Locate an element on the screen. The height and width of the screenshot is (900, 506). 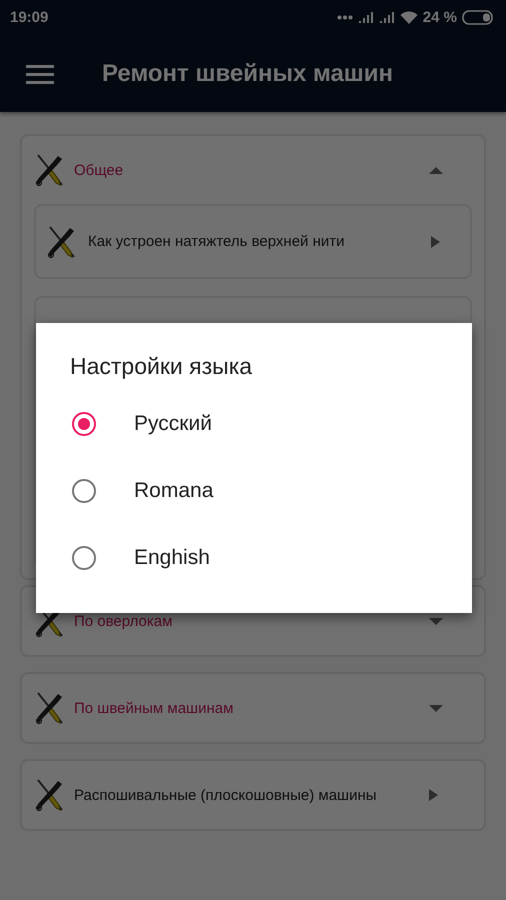
app-title: Ремонт швейных машин is located at coordinates (248, 74).